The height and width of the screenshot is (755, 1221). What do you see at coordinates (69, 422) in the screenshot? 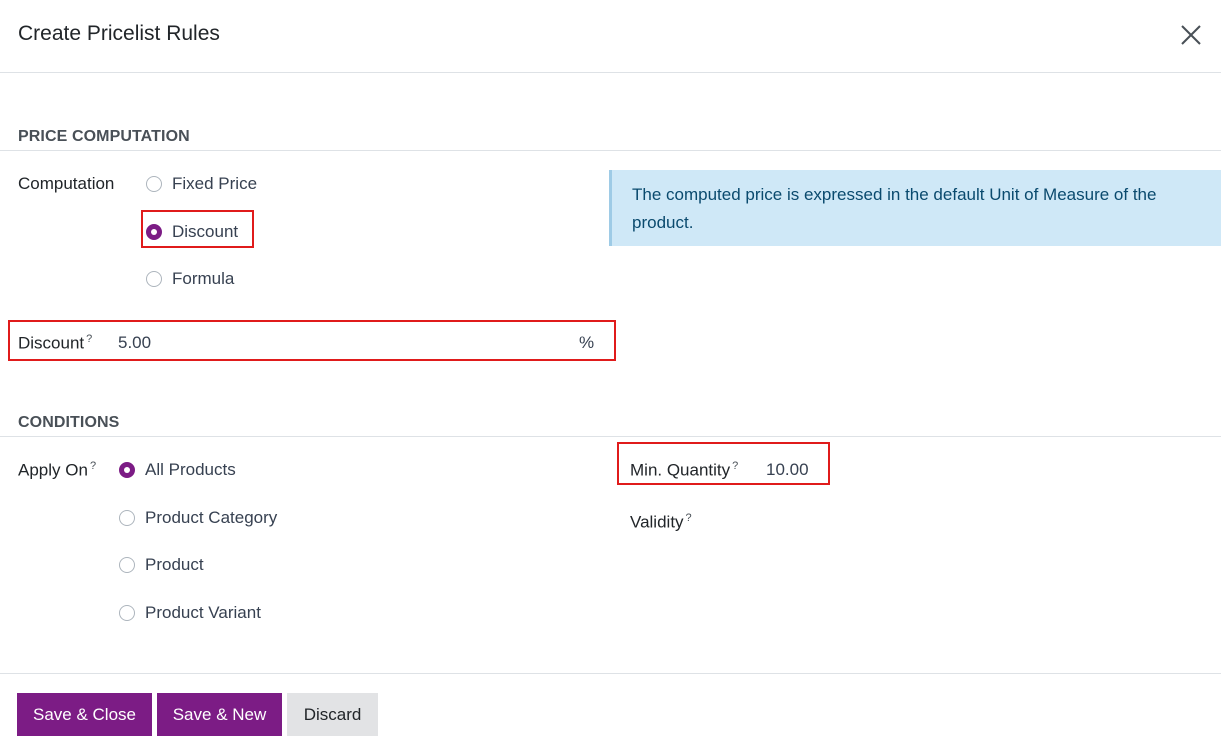
I see `section-title-conditions: CONDITIONS` at bounding box center [69, 422].